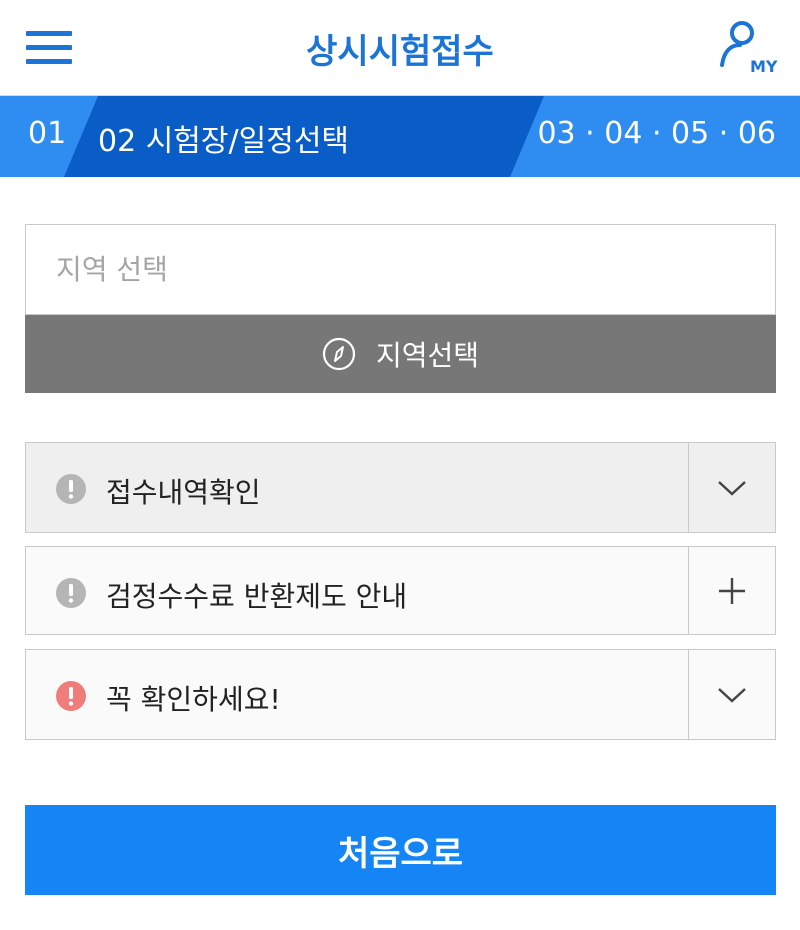  Describe the element at coordinates (183, 492) in the screenshot. I see `accordion-label: 접수내역확인` at that location.